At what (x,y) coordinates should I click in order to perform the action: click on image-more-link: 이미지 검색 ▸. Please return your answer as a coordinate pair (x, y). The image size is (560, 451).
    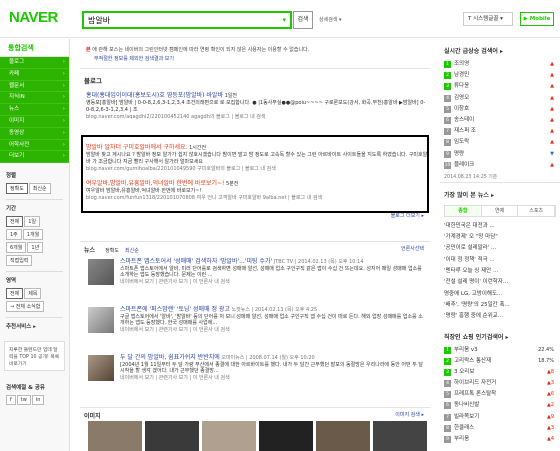
    Looking at the image, I should click on (409, 414).